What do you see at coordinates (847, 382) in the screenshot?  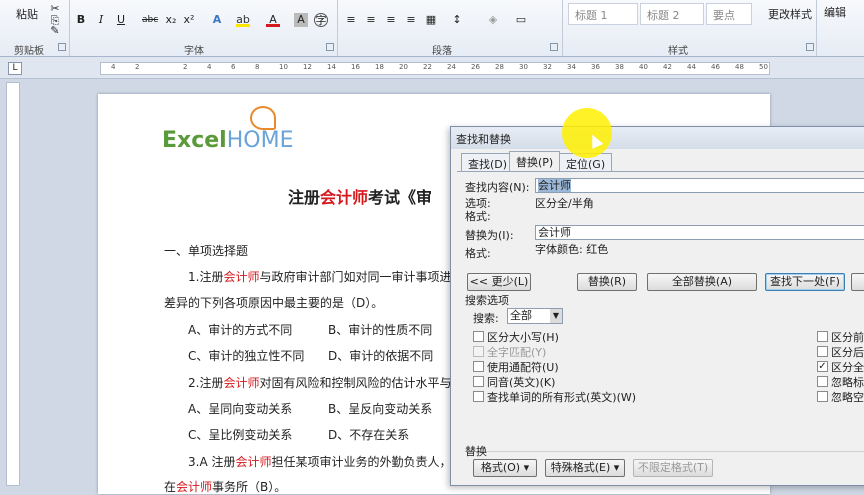 I see `checkbox-label: 忽略标点` at bounding box center [847, 382].